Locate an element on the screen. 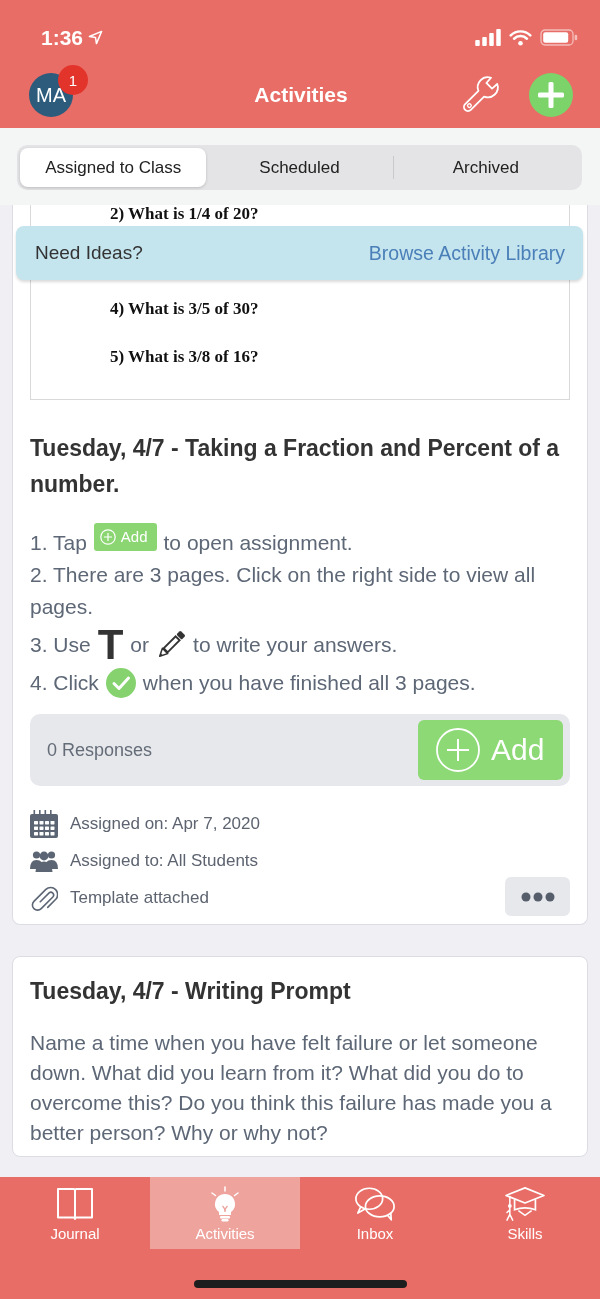 The width and height of the screenshot is (600, 1299). worksheet-question: 2) What is 1/4 of 20? is located at coordinates (185, 214).